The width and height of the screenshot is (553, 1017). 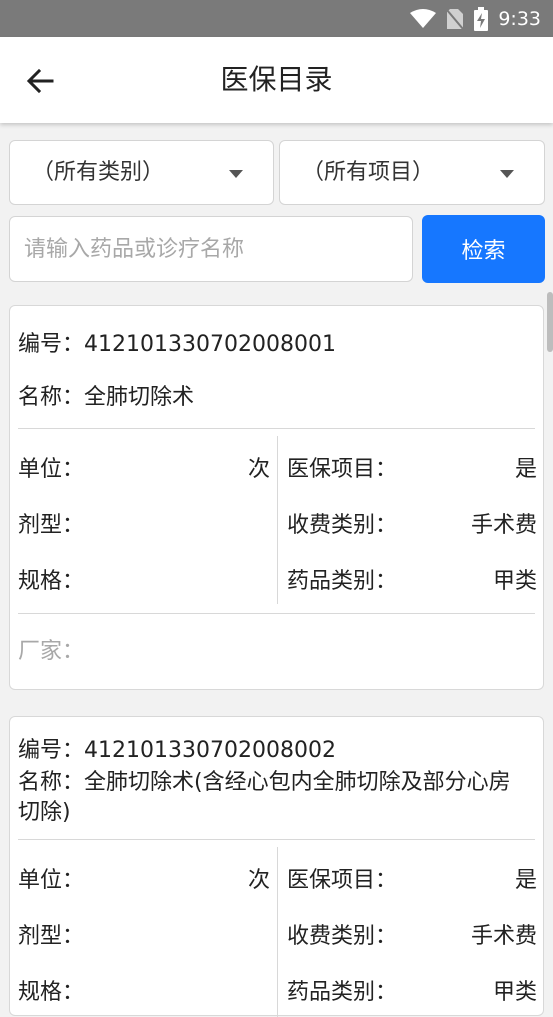 I want to click on no-sim-icon, so click(x=455, y=19).